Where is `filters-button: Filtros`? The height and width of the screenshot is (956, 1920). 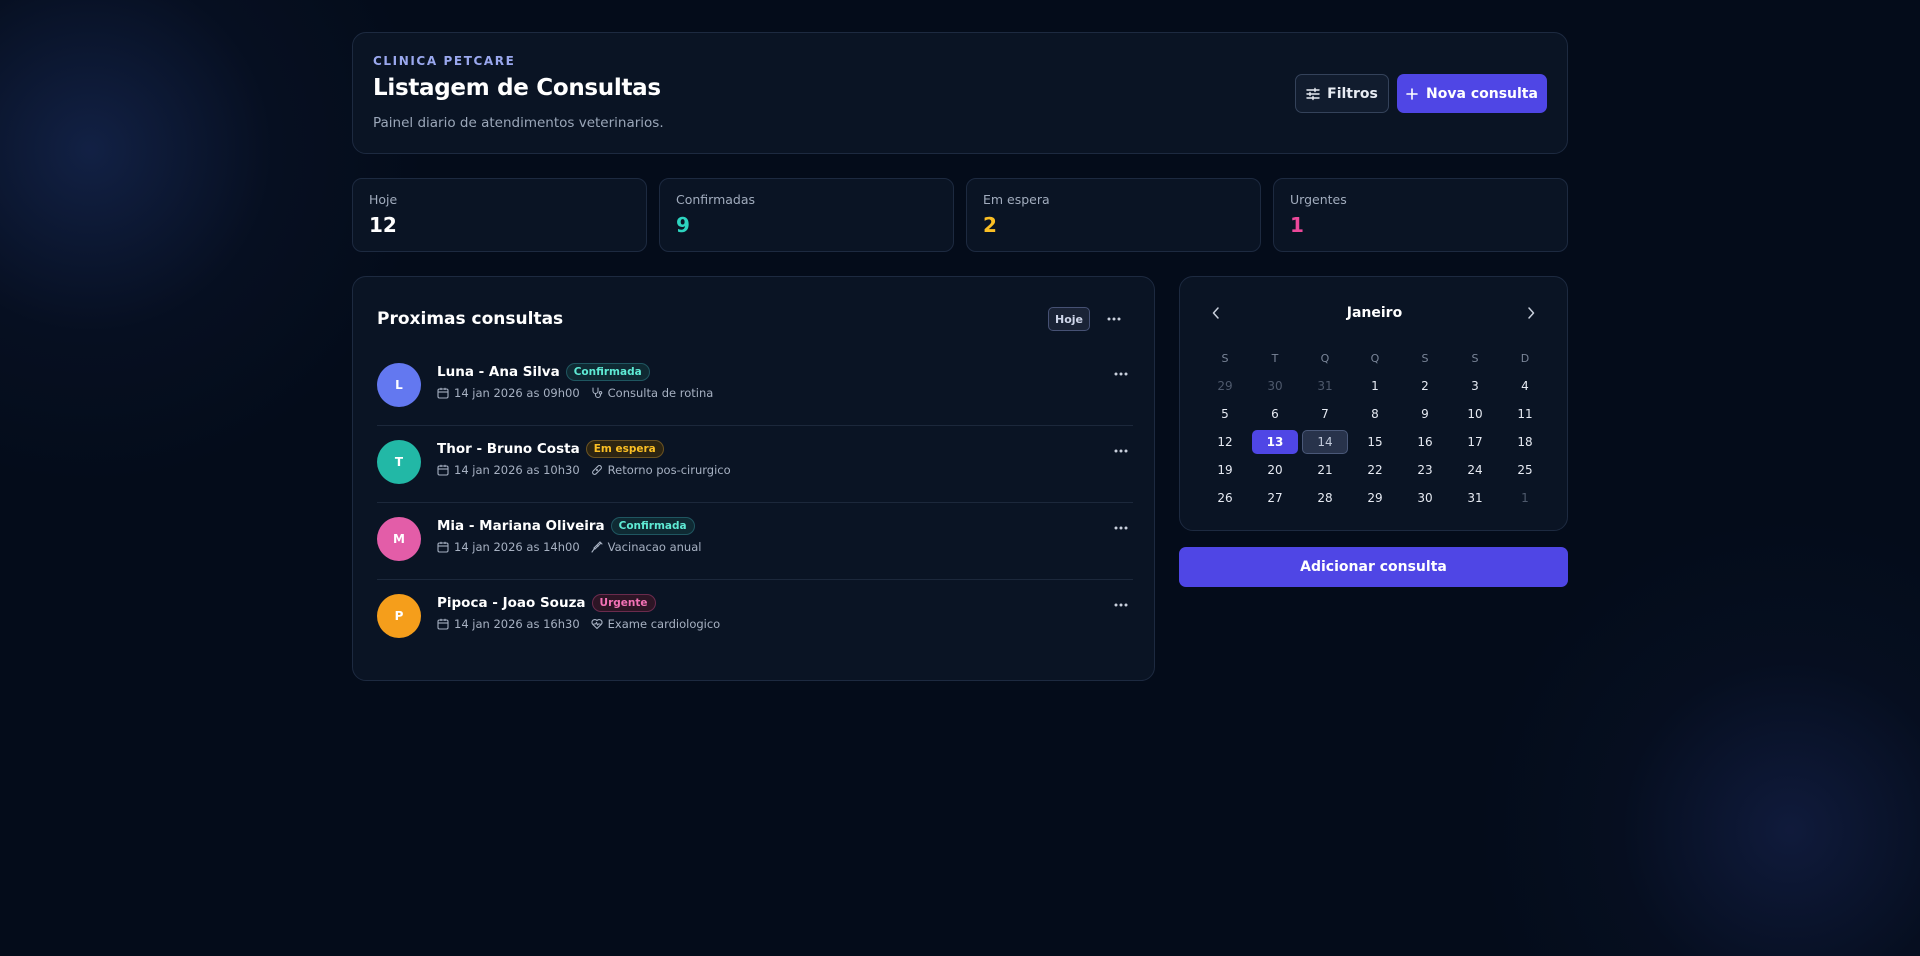 filters-button: Filtros is located at coordinates (1342, 93).